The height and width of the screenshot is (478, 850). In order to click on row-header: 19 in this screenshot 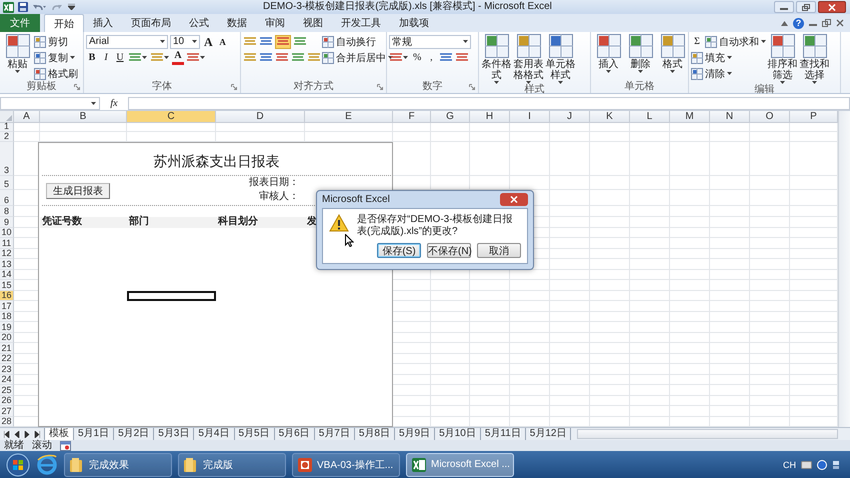, I will do `click(7, 327)`.